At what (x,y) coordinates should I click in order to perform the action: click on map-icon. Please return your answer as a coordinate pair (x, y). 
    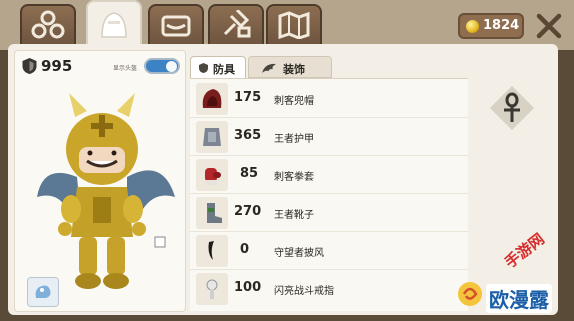
    Looking at the image, I should click on (294, 25).